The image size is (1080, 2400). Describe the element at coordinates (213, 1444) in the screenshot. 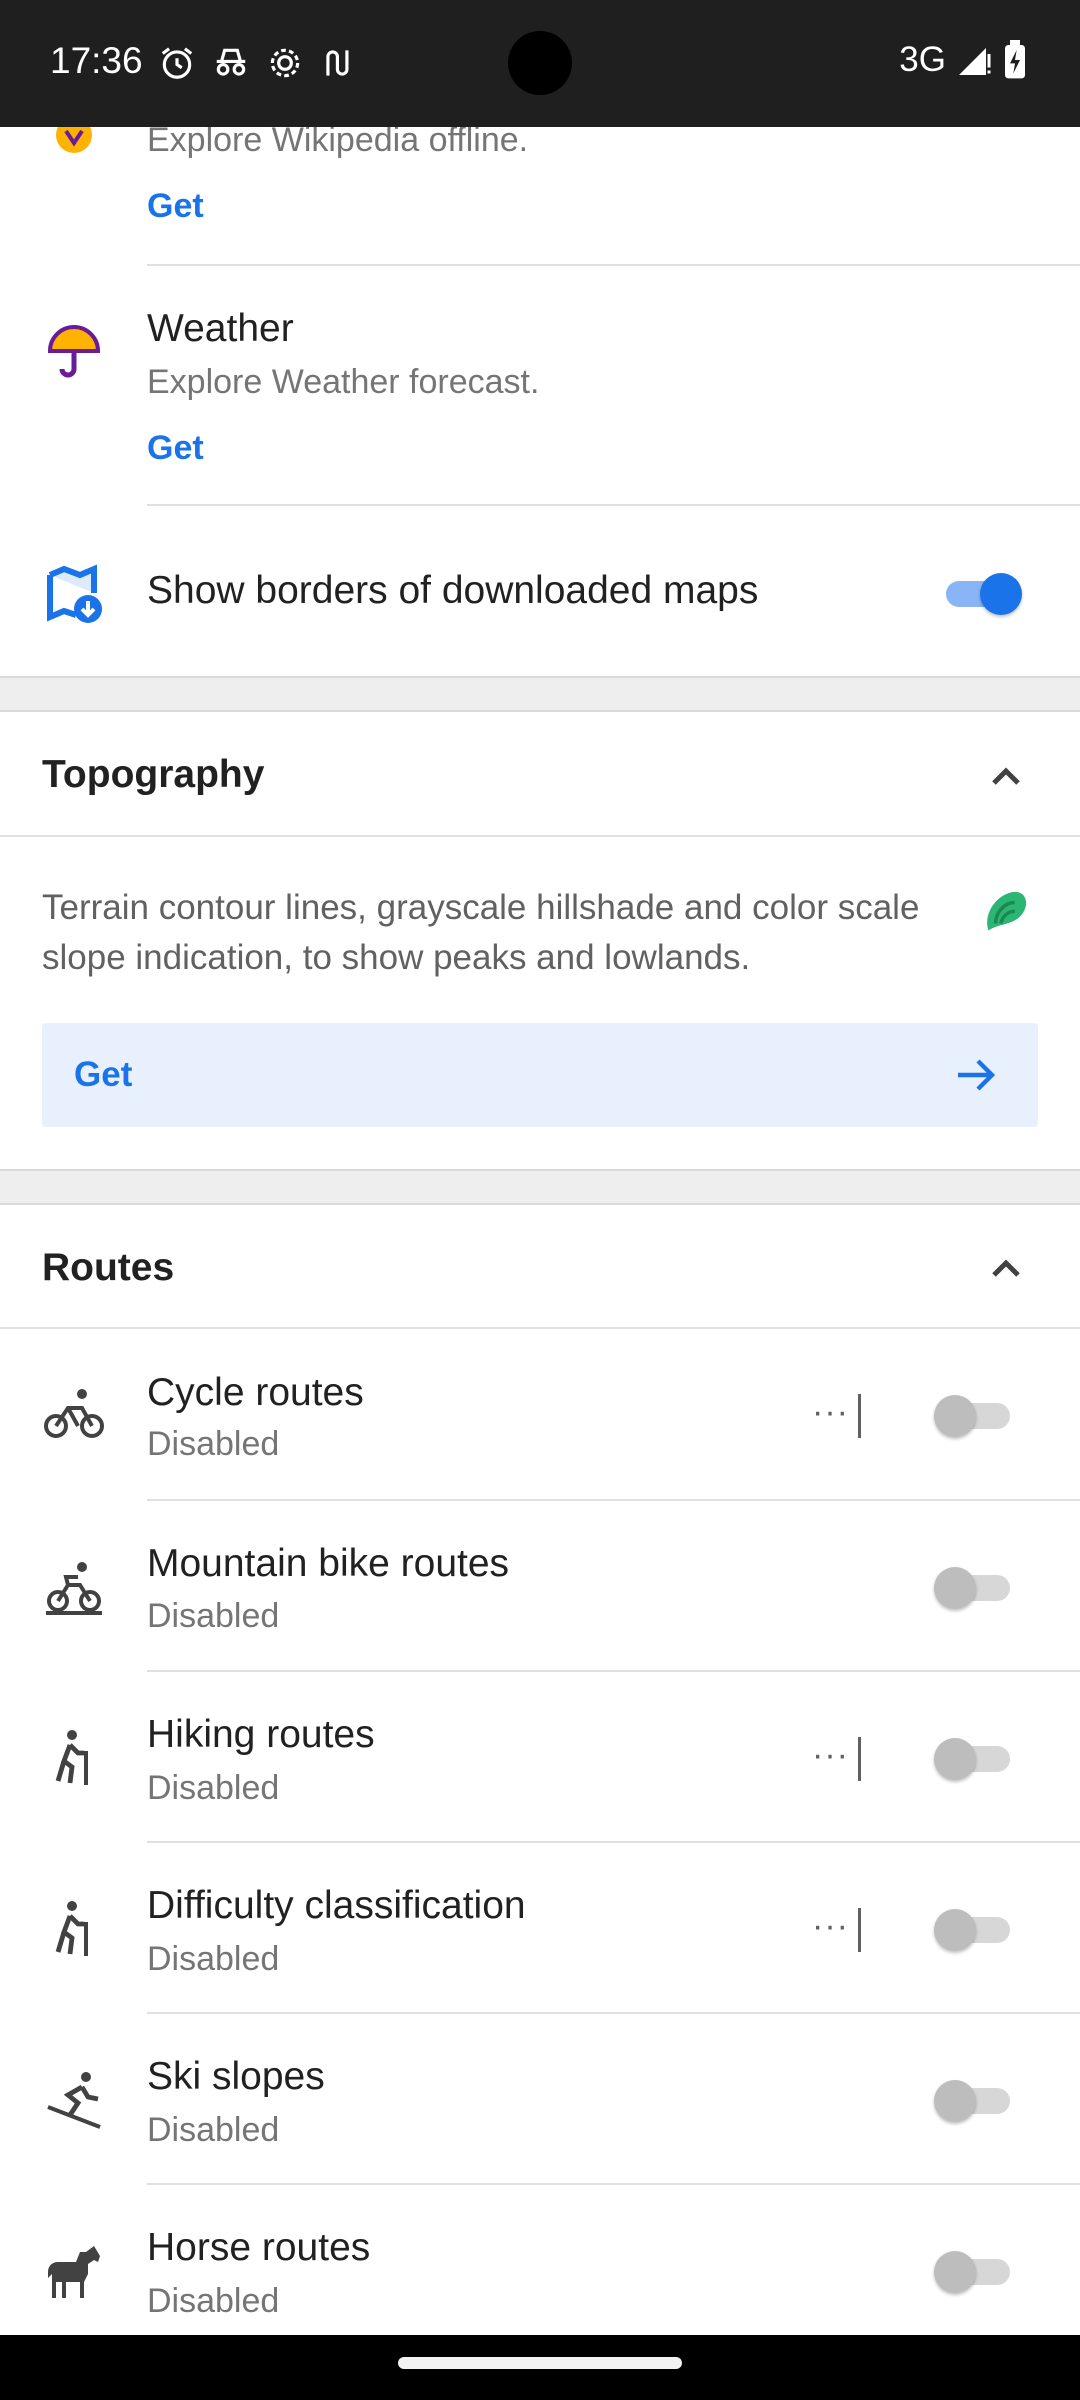

I see `cycle-routes-status: Disabled` at that location.